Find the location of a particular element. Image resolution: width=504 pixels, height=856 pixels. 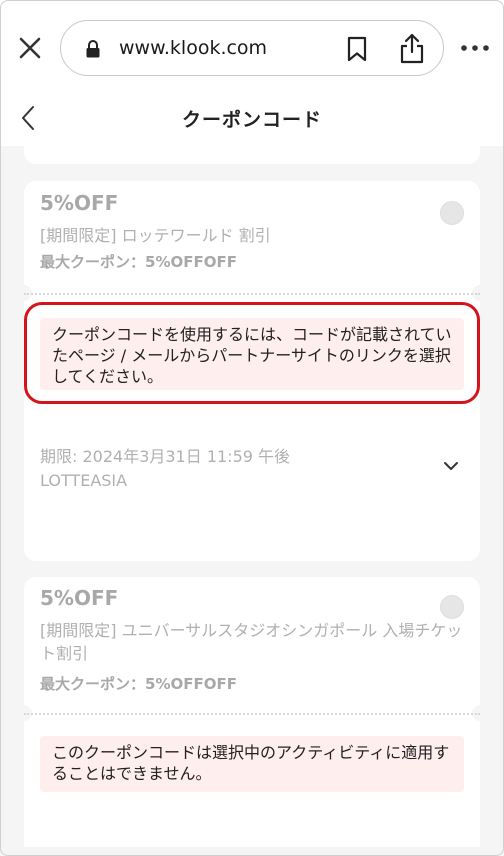

coupon-notice: このクーポンコードは選択中のアクティビティに適用することはできません。 is located at coordinates (252, 764).